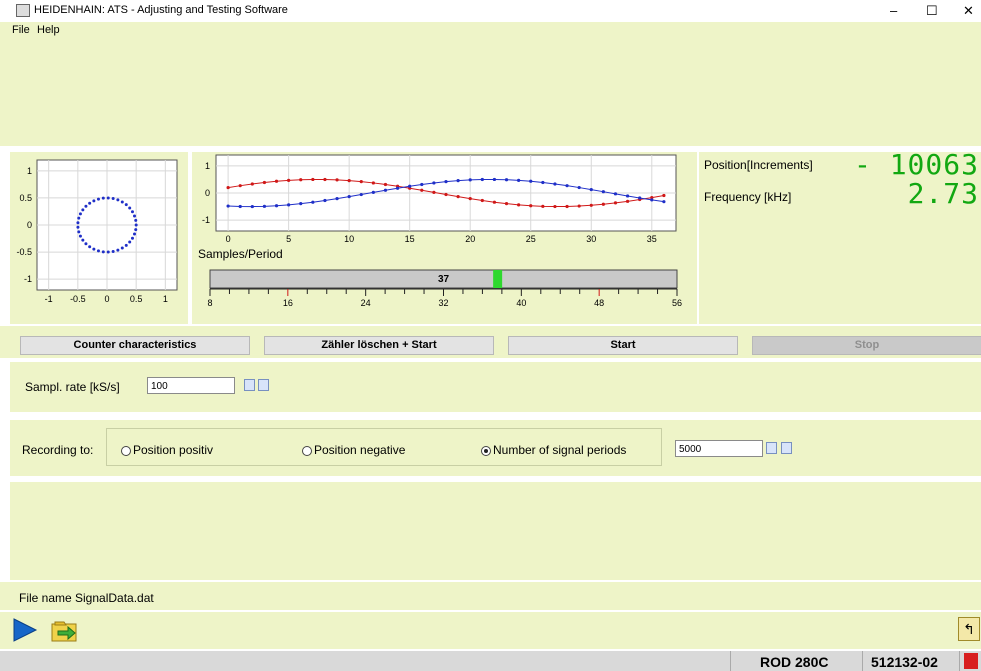 This screenshot has width=981, height=671. I want to click on menu-bar: File Help, so click(490, 30).